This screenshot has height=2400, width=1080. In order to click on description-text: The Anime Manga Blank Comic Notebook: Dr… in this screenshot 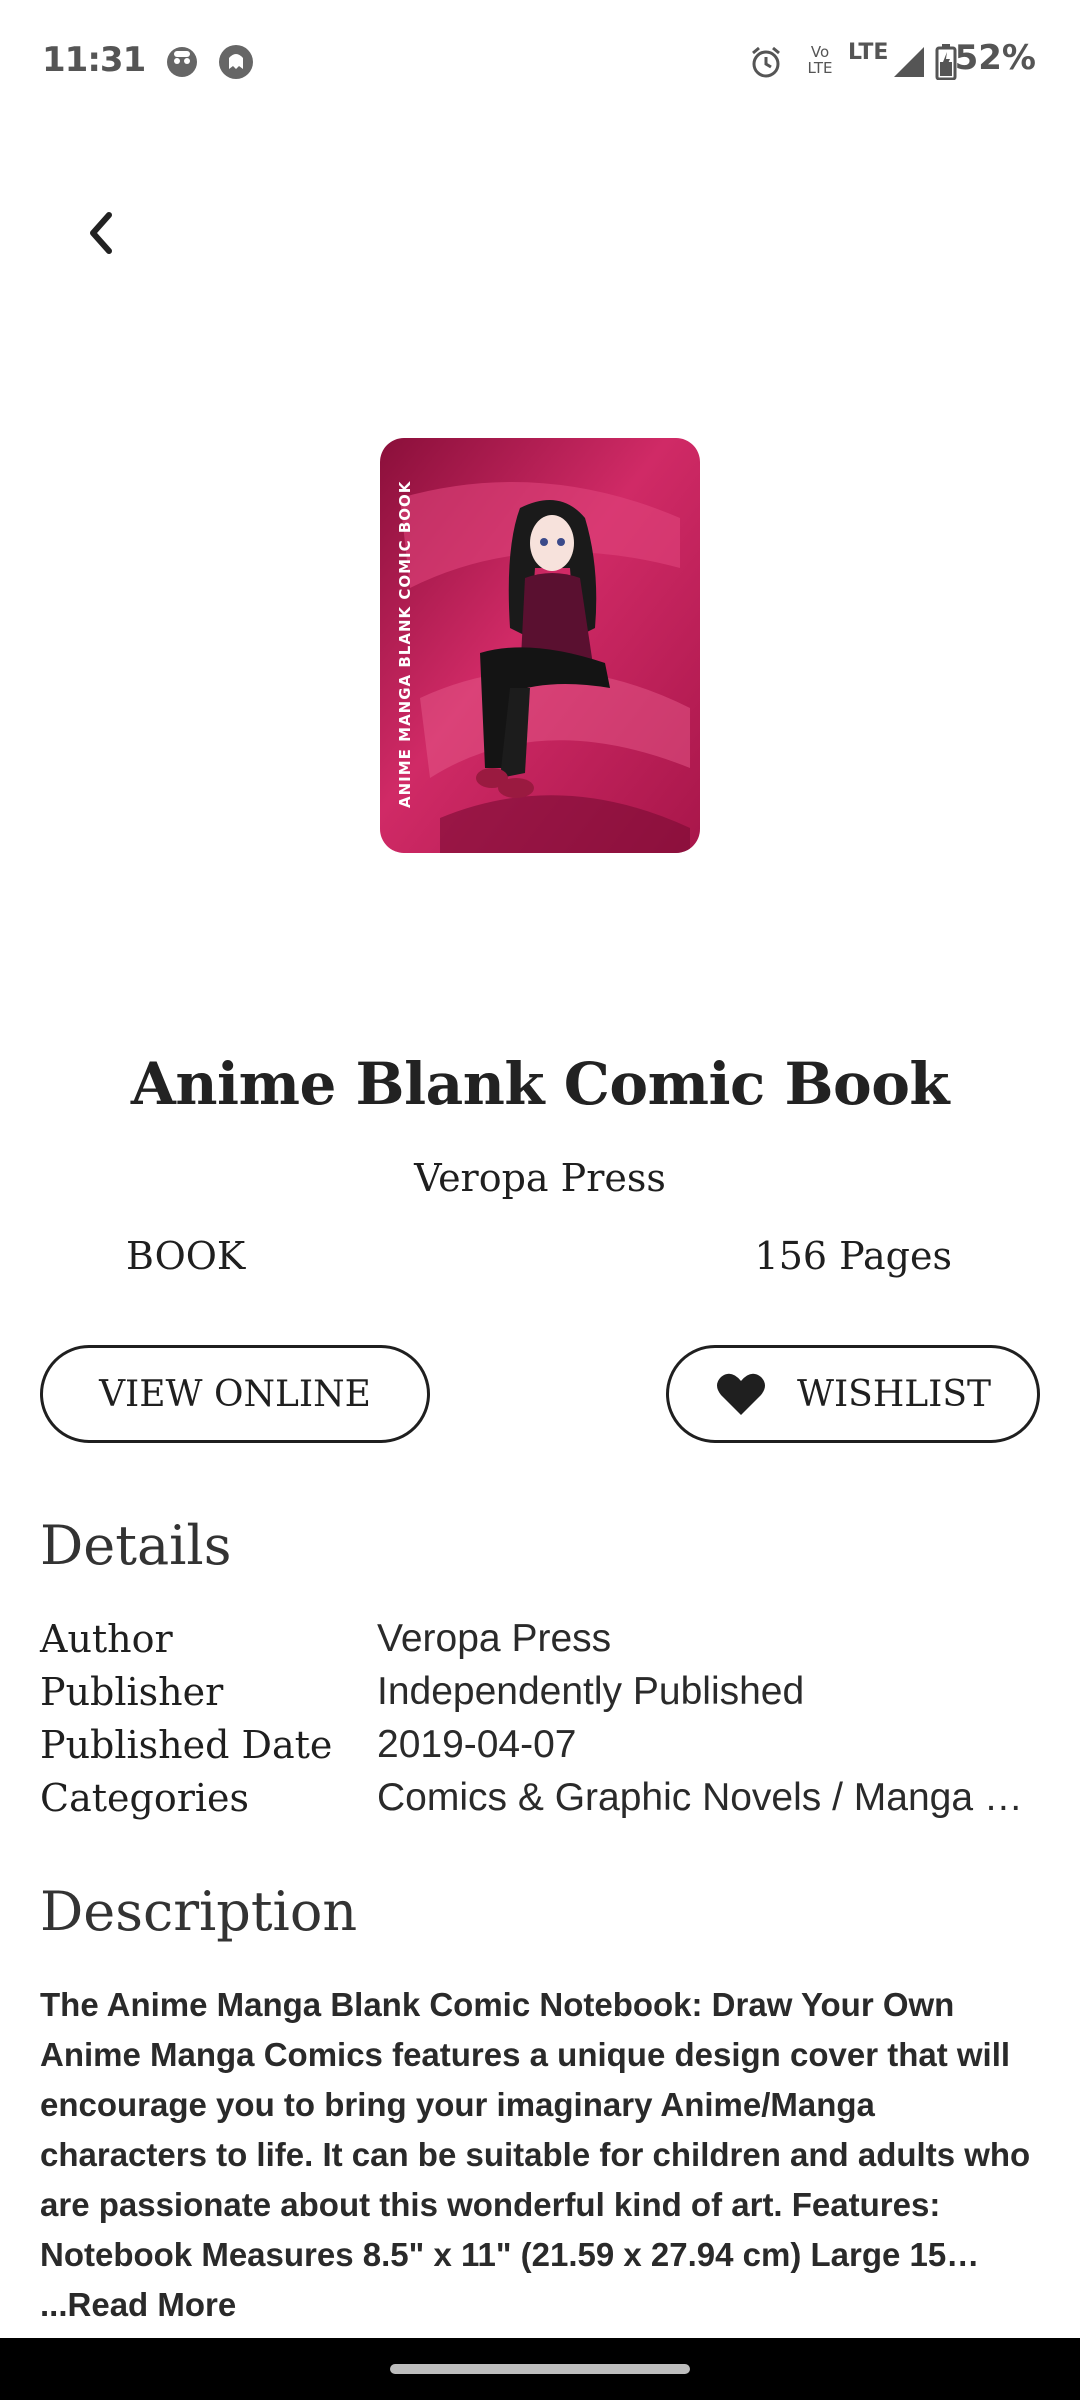, I will do `click(545, 2155)`.